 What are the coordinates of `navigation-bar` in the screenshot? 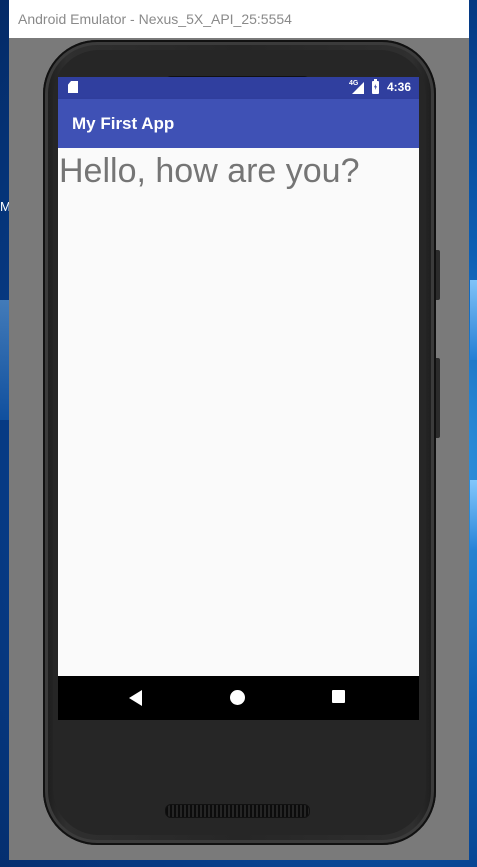 It's located at (238, 698).